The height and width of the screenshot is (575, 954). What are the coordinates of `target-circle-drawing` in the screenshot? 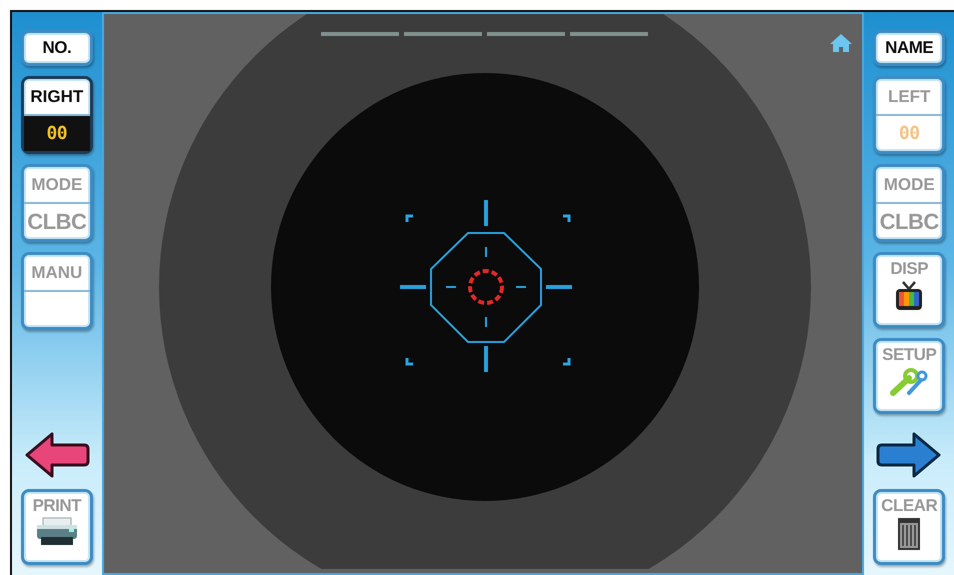 It's located at (486, 287).